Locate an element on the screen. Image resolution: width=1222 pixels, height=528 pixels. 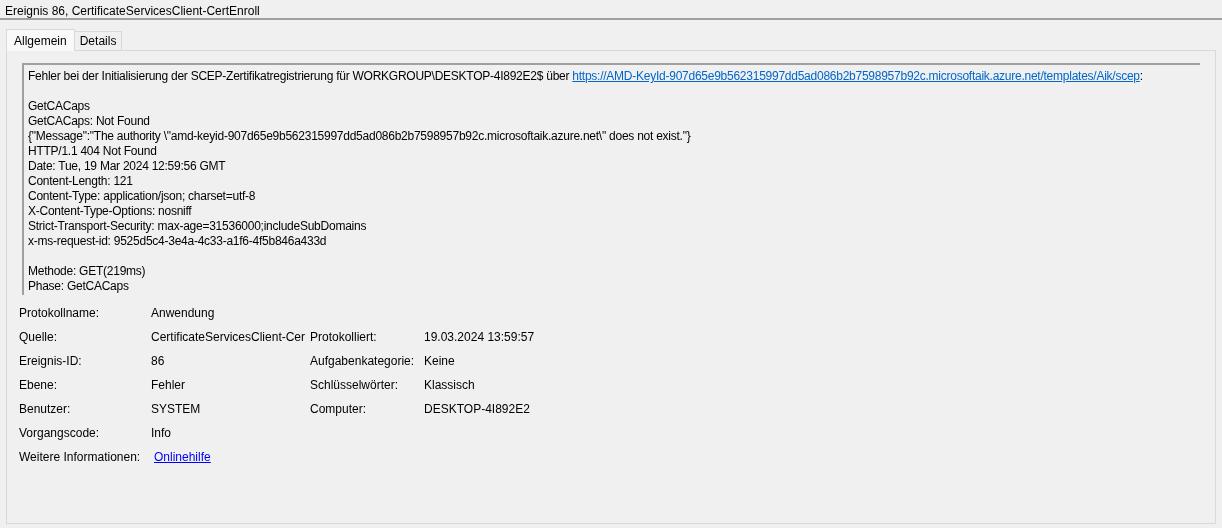
message-line: Strict-Transport-Security: max-age=31536000;includeSubDomains is located at coordinates (197, 226).